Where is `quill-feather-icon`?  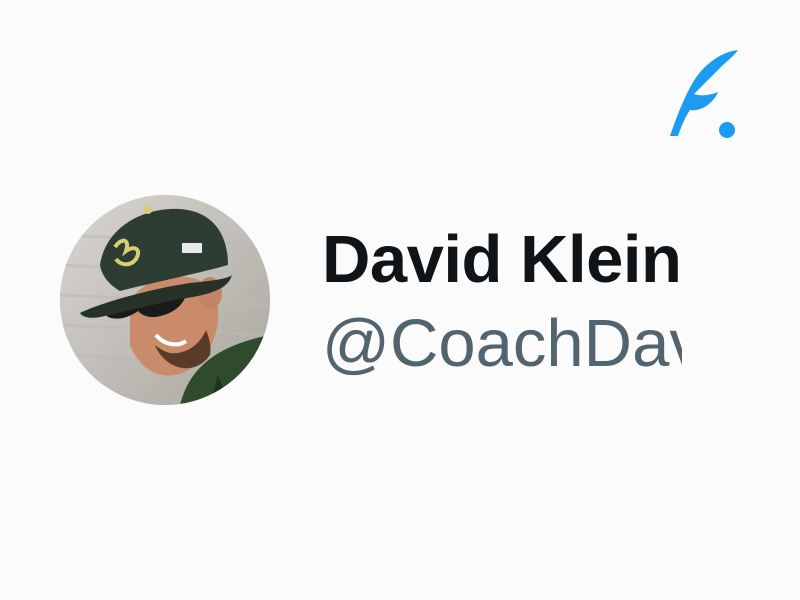 quill-feather-icon is located at coordinates (704, 94).